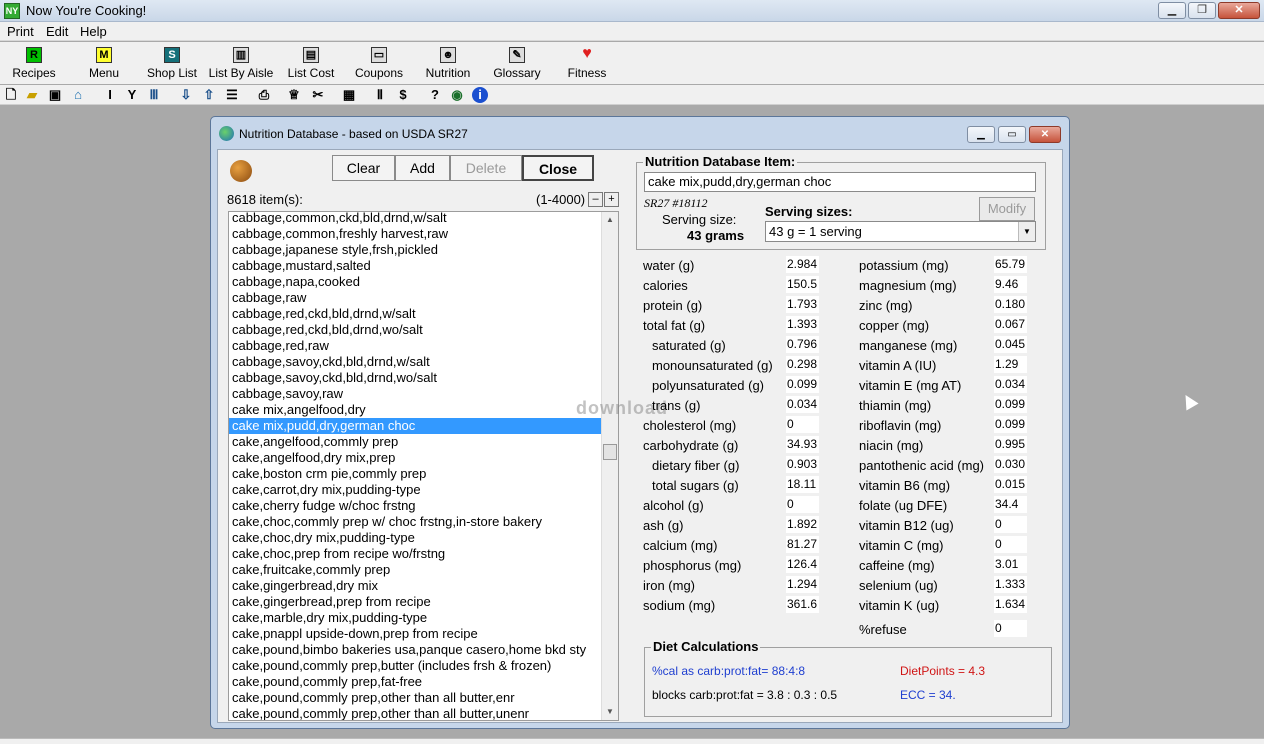  What do you see at coordinates (611, 199) in the screenshot?
I see `range-plus-button: +` at bounding box center [611, 199].